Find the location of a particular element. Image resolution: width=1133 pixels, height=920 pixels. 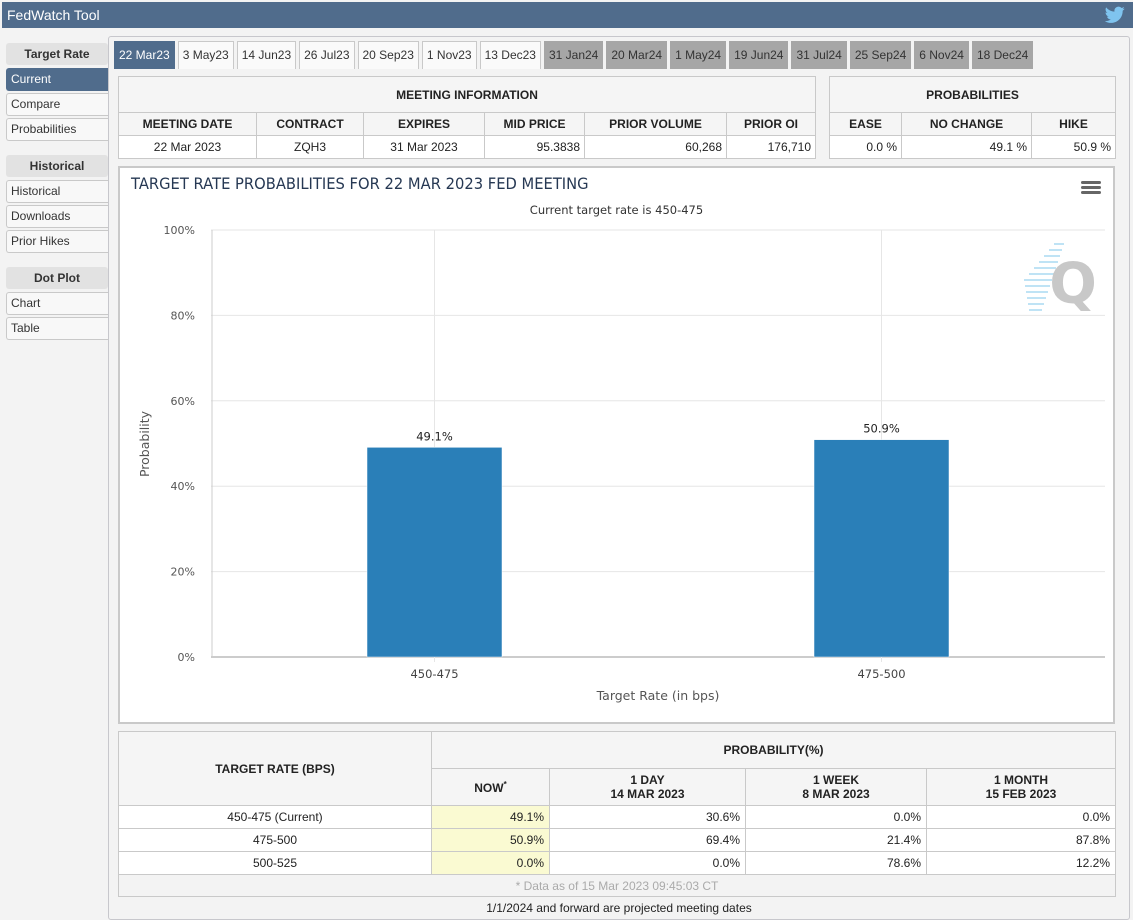

y-tick-label: 40% is located at coordinates (183, 486).